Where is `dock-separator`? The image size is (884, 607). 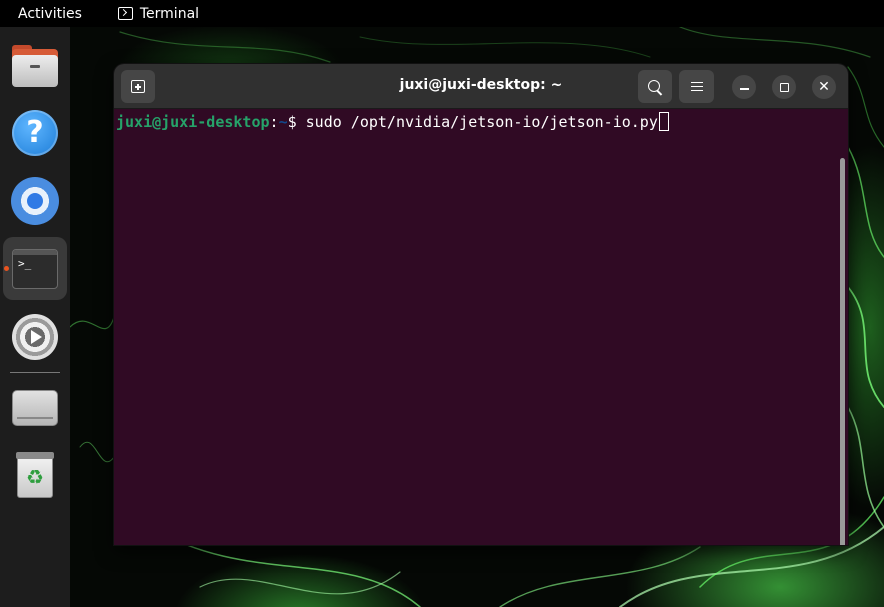
dock-separator is located at coordinates (35, 372).